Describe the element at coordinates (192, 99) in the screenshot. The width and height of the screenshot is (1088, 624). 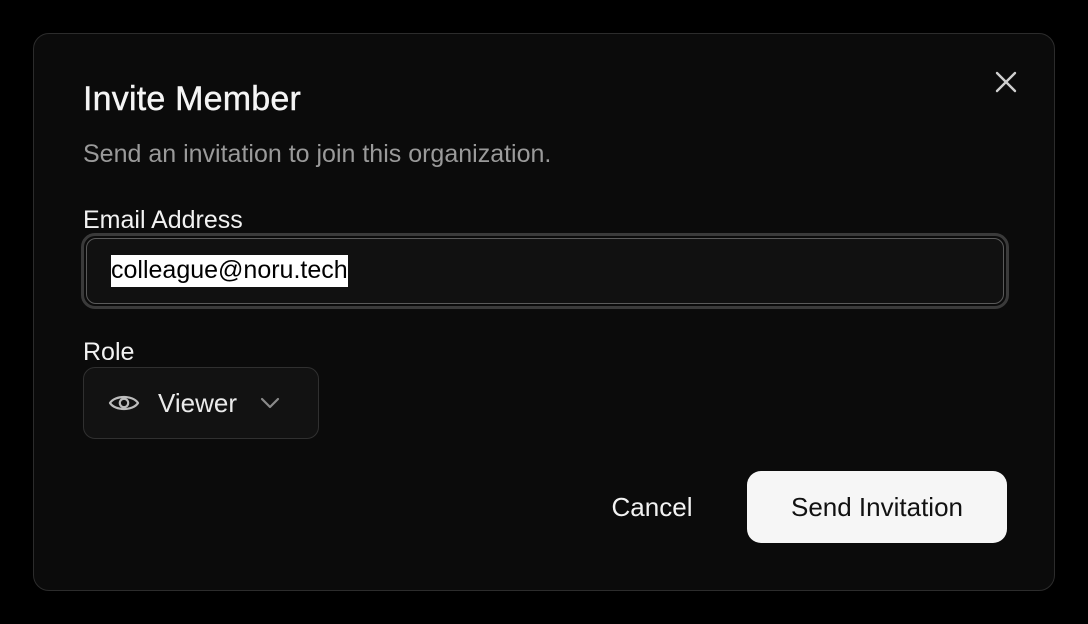
I see `dialog-title: Invite Member` at that location.